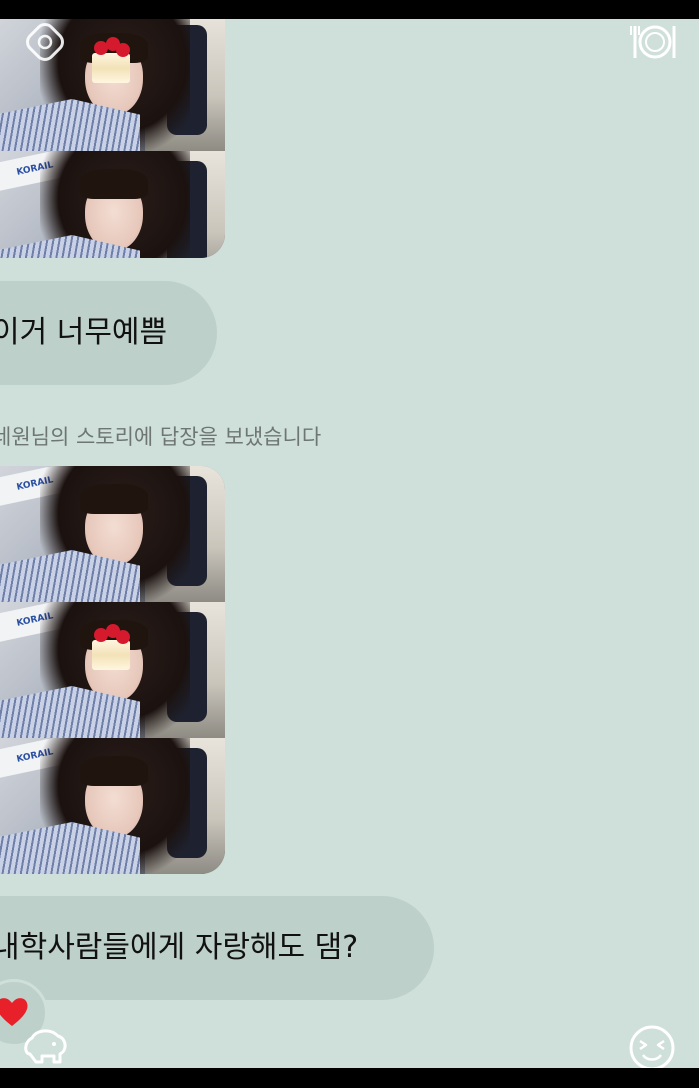 The width and height of the screenshot is (699, 1088). I want to click on story-reply-note: 네원님의 스토리에 답장을 보냈습니다, so click(161, 437).